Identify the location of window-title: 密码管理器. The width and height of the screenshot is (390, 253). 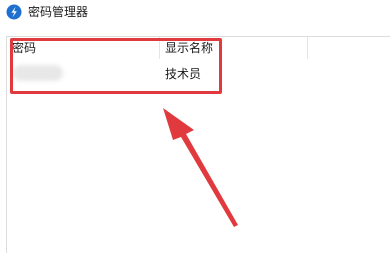
(58, 12).